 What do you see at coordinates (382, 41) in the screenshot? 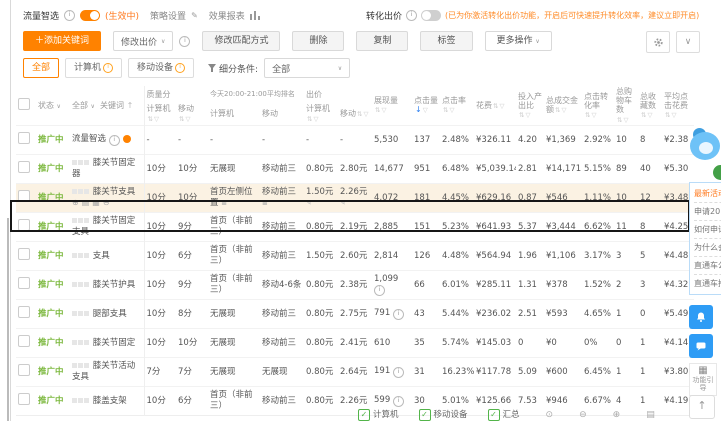
I see `copy-button: 复制` at bounding box center [382, 41].